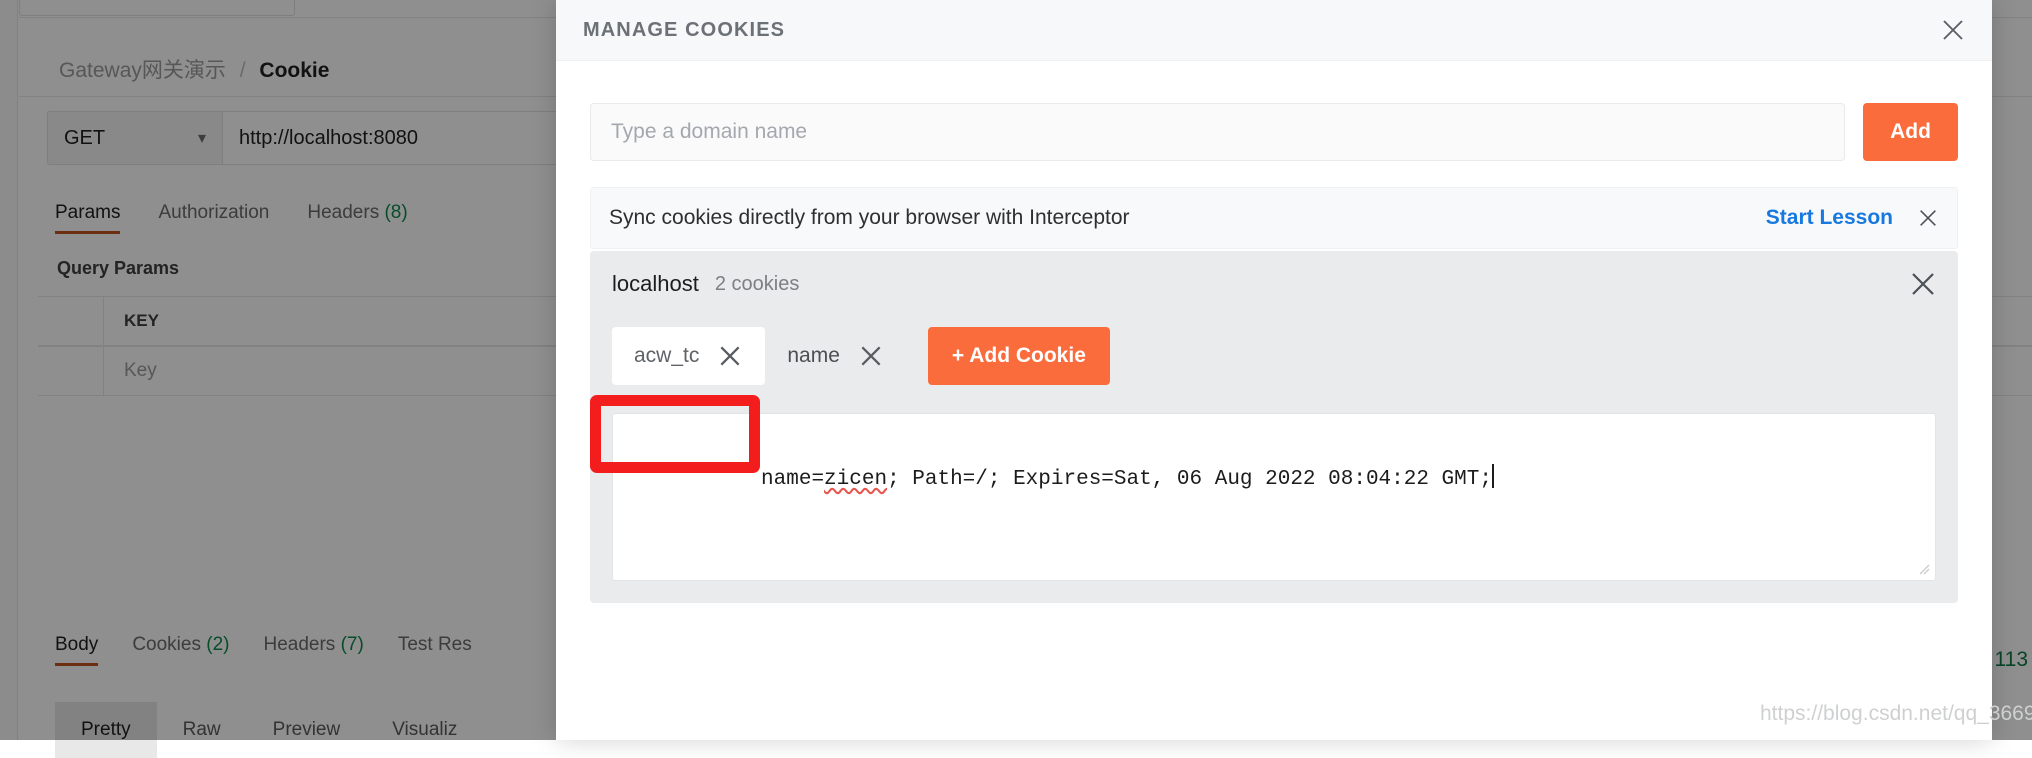 This screenshot has height=758, width=2032. Describe the element at coordinates (757, 284) in the screenshot. I see `domain-cookie-count: 2 cookies` at that location.